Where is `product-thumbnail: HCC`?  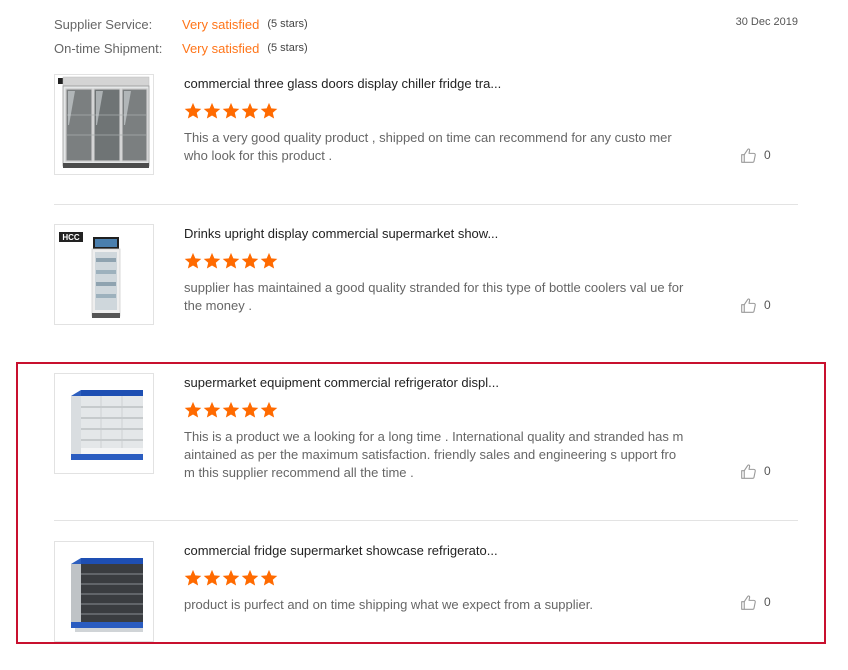
product-thumbnail: HCC is located at coordinates (104, 274).